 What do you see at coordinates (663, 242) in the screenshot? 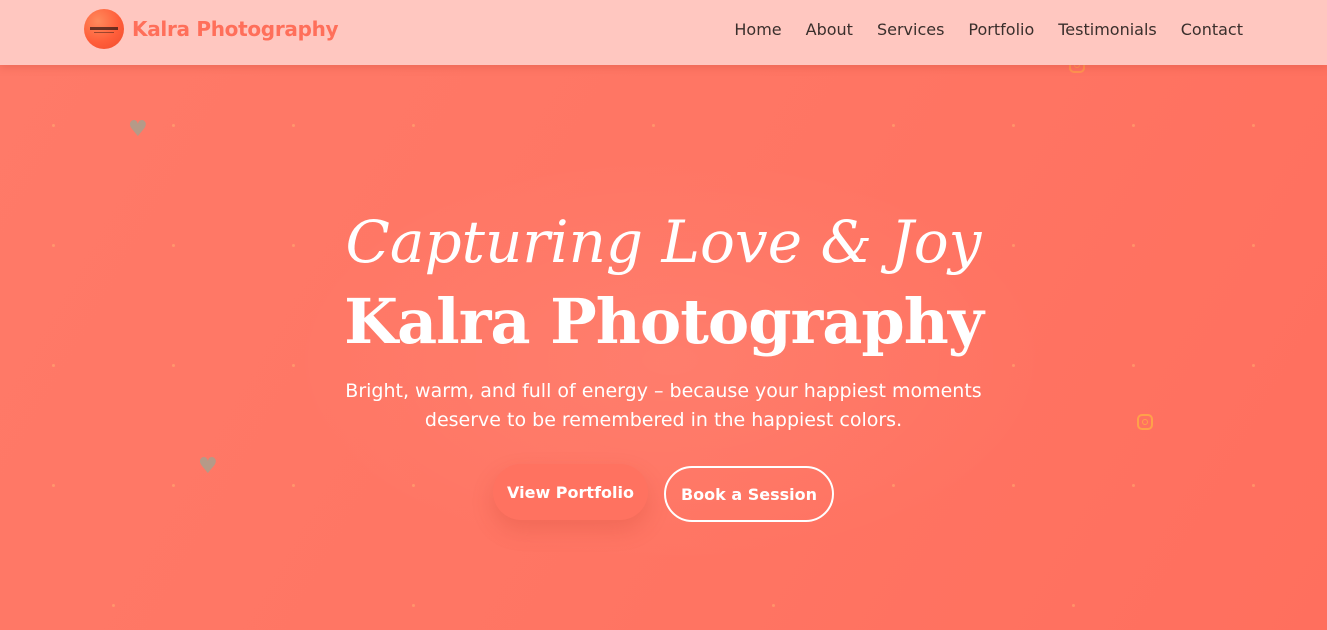
I see `hero-script-title: Capturing Love & Joy` at bounding box center [663, 242].